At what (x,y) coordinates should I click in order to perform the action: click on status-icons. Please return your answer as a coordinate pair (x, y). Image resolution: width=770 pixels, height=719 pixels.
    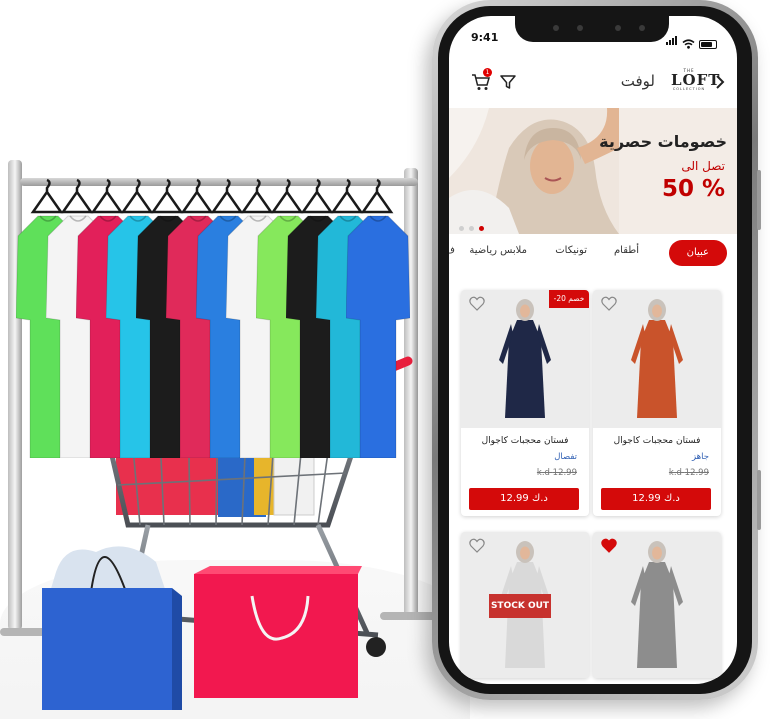
    Looking at the image, I should click on (691, 39).